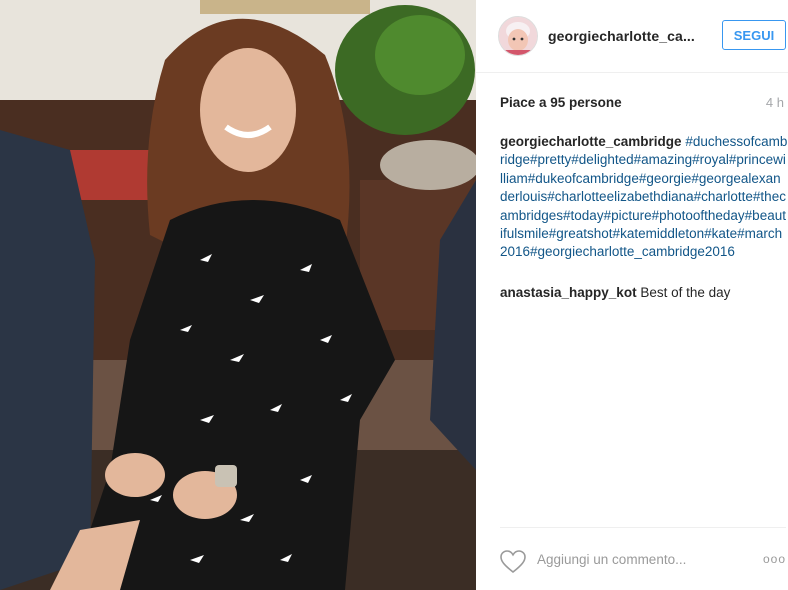  What do you see at coordinates (775, 102) in the screenshot?
I see `post-time: 4 h` at bounding box center [775, 102].